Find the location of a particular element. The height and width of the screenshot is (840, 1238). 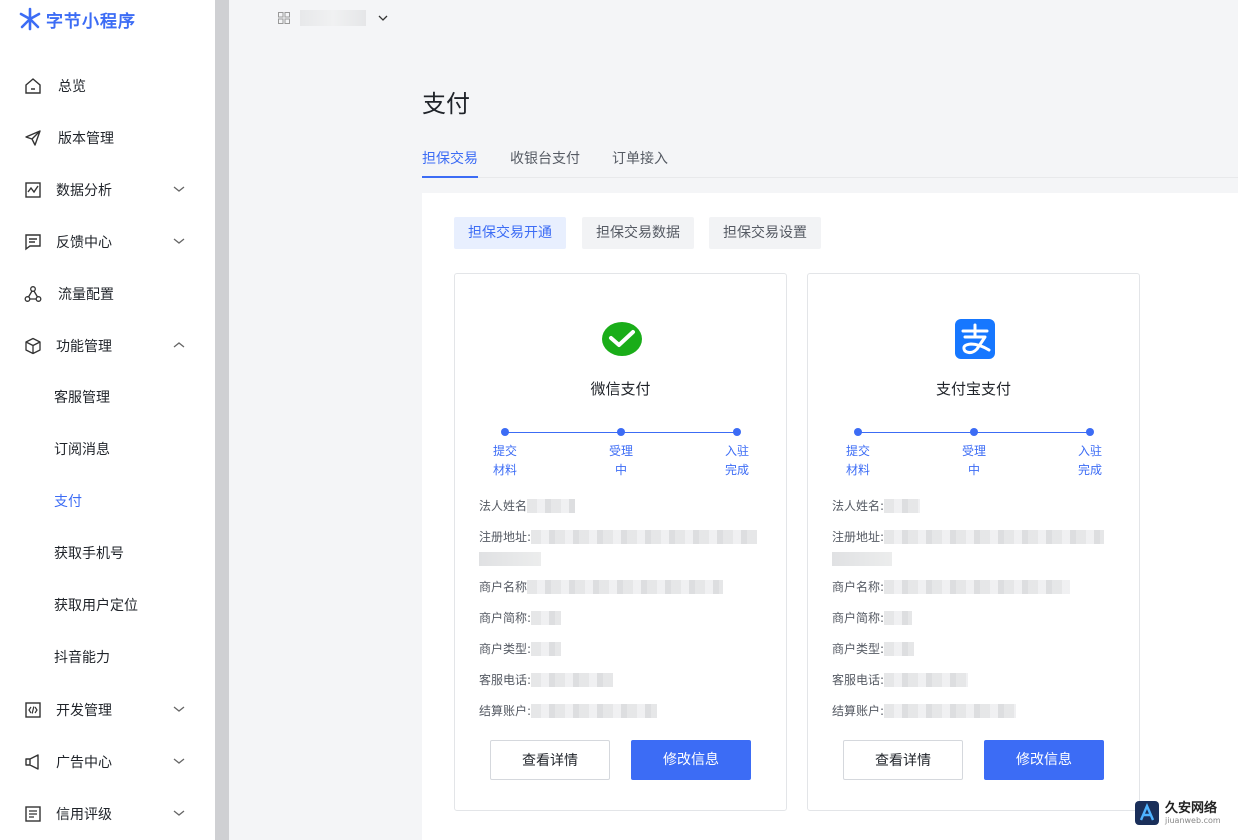

sidebar-subitem-douyin: 抖音能力 is located at coordinates (82, 658).